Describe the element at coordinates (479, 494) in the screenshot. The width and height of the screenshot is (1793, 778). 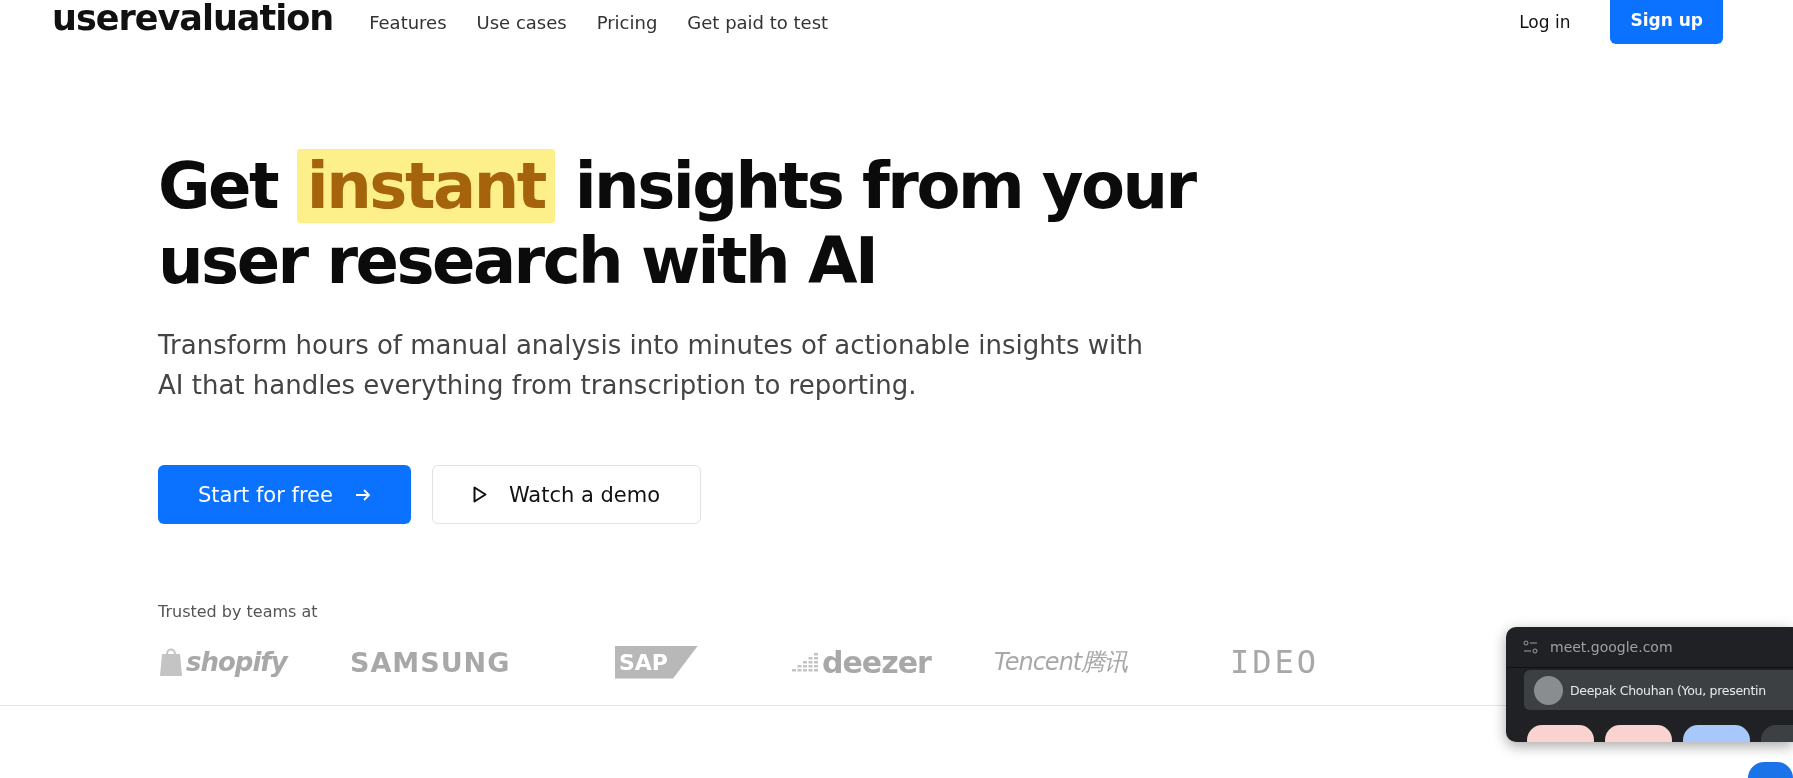
I see `play-icon` at that location.